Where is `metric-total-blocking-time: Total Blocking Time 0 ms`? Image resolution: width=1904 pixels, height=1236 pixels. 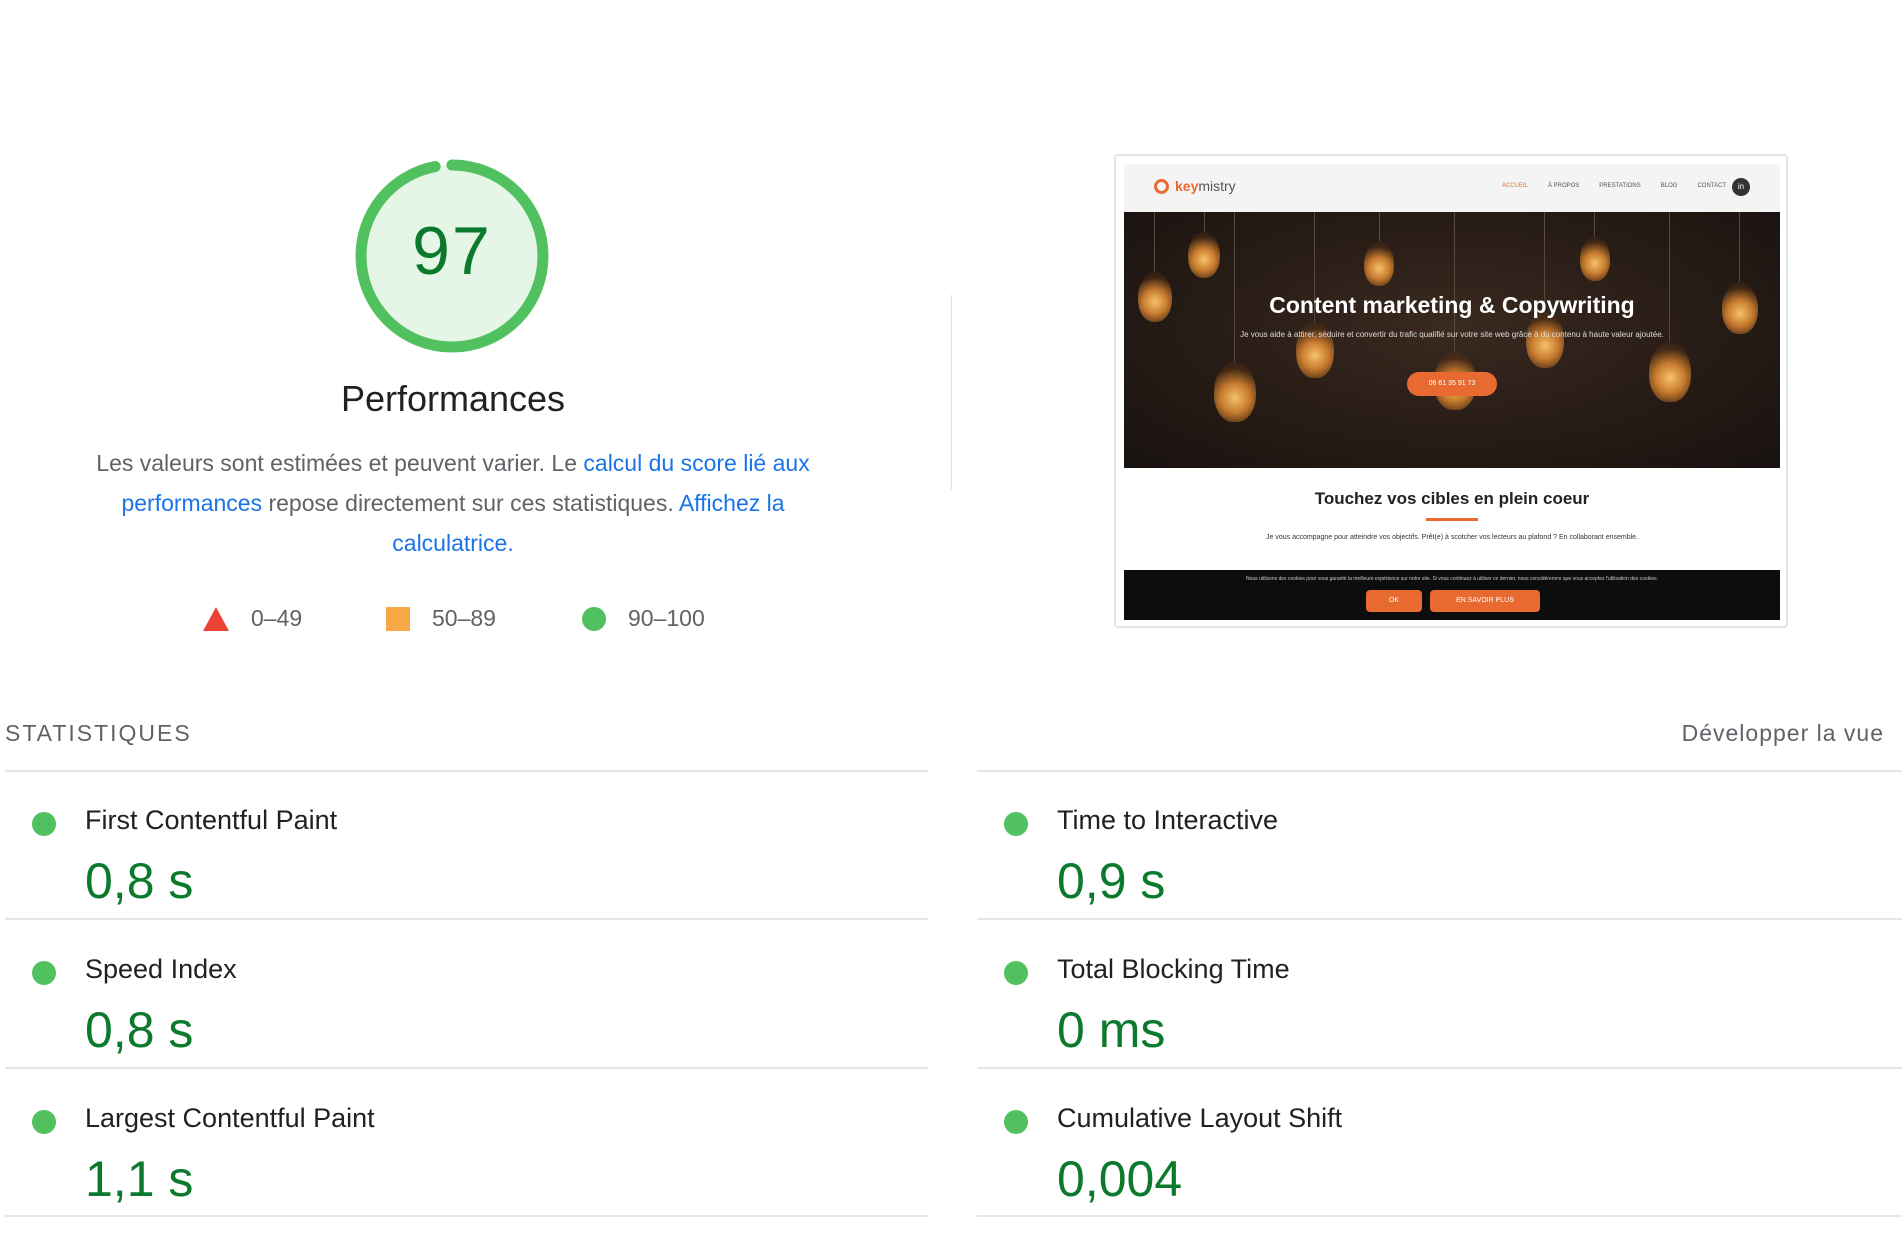 metric-total-blocking-time: Total Blocking Time 0 ms is located at coordinates (1427, 1013).